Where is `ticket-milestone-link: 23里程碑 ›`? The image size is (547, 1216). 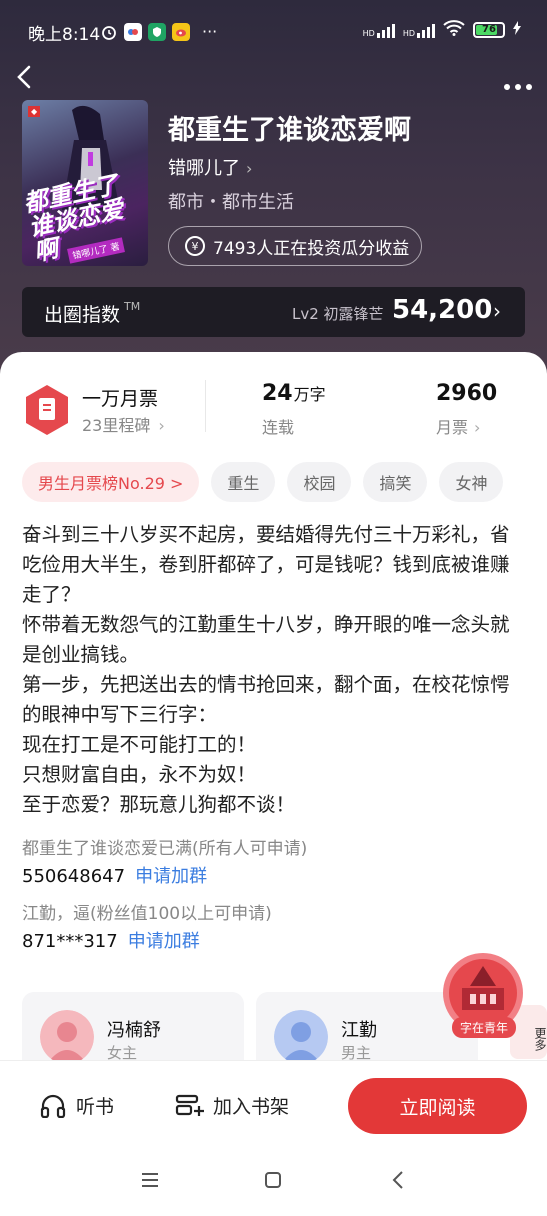
ticket-milestone-link: 23里程碑 › is located at coordinates (123, 424).